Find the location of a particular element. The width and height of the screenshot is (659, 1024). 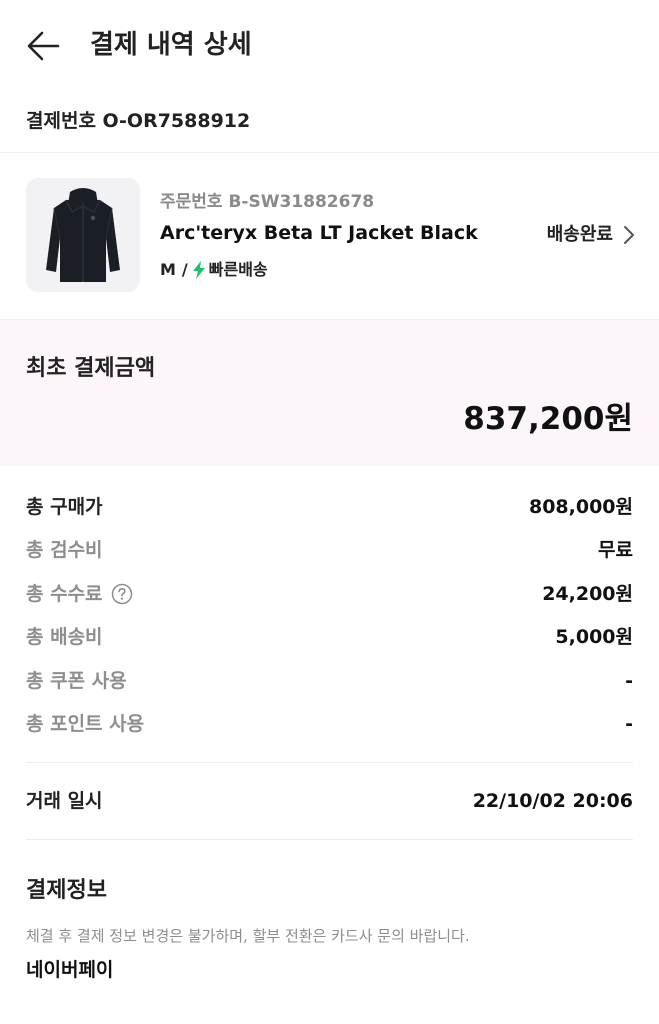

back-arrow-icon is located at coordinates (44, 46).